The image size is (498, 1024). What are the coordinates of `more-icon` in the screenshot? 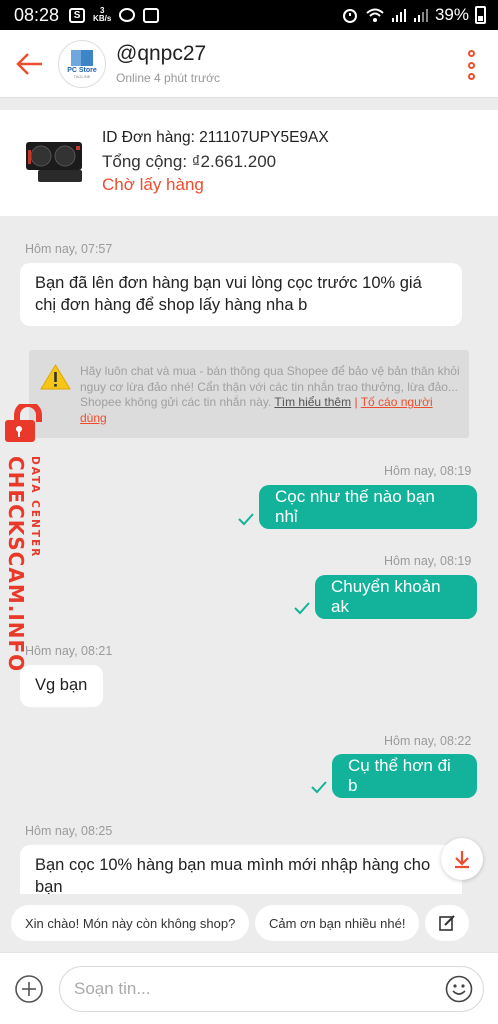 It's located at (471, 65).